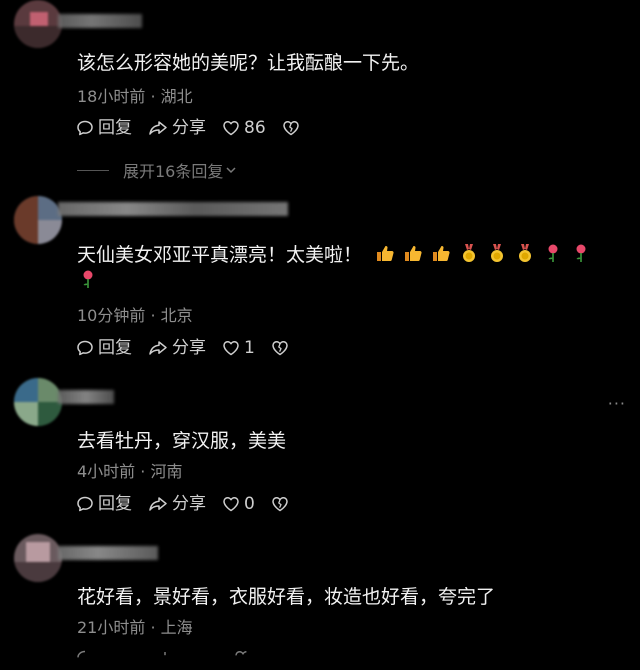 This screenshot has width=640, height=670. I want to click on comment-meta: 4小时前 · 河南, so click(129, 470).